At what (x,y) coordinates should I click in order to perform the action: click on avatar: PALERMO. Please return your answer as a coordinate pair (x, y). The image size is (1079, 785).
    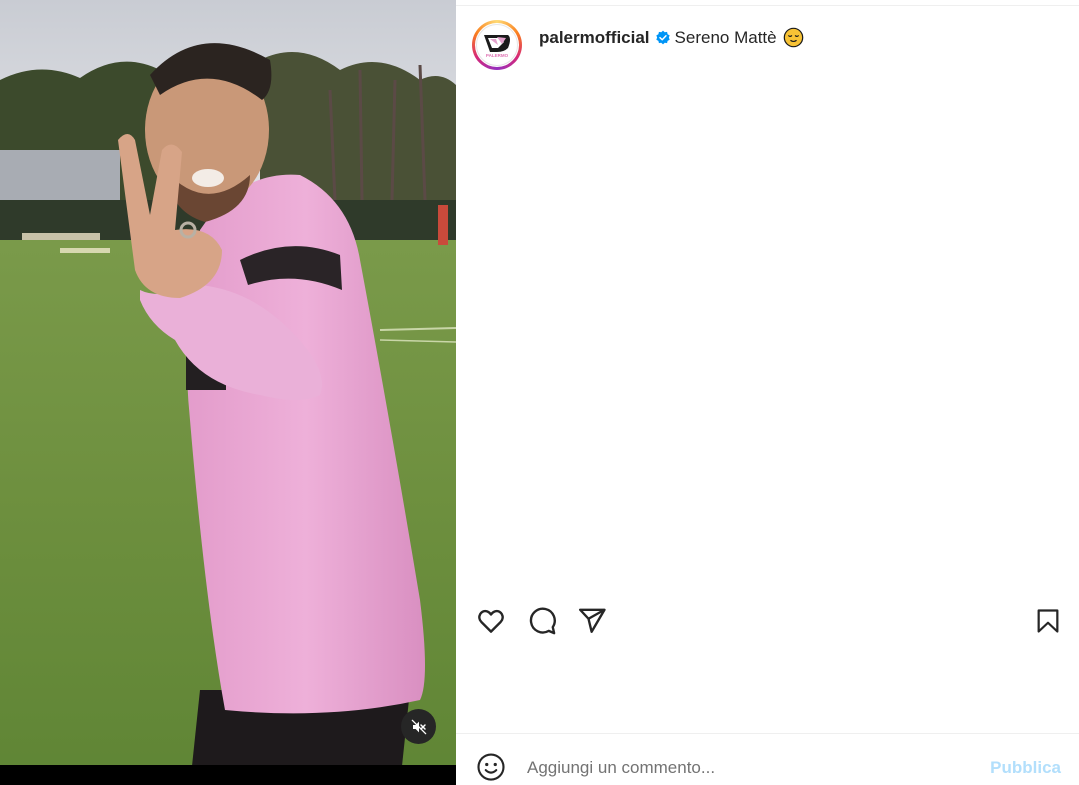
    Looking at the image, I should click on (497, 45).